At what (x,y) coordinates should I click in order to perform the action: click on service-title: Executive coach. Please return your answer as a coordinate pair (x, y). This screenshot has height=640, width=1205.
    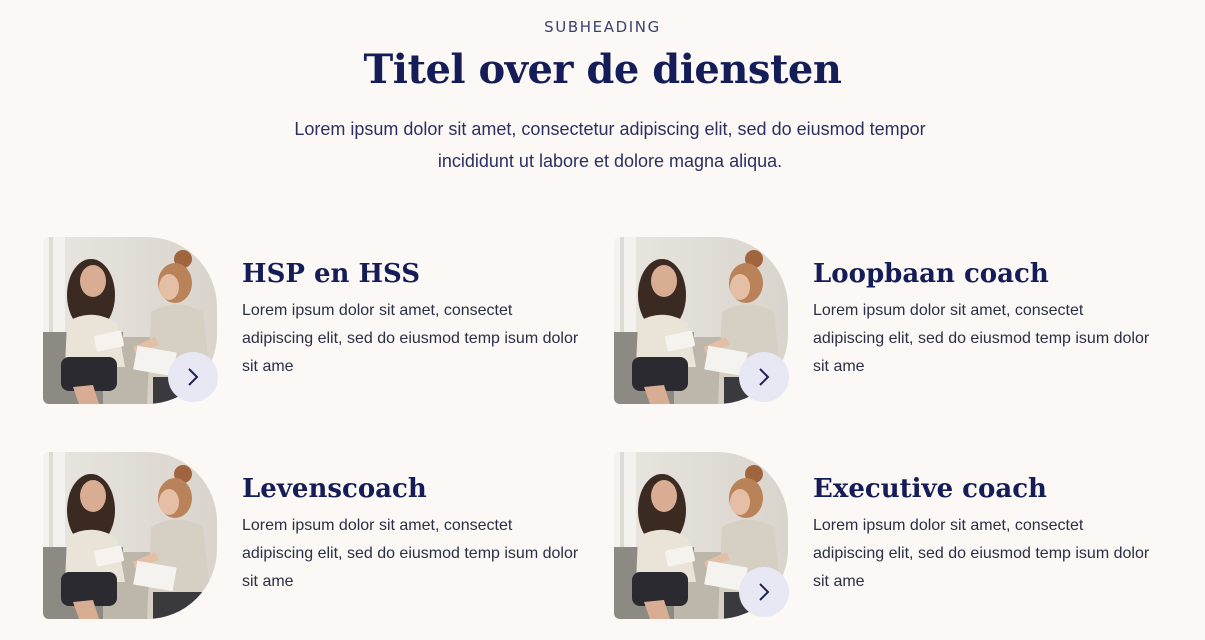
    Looking at the image, I should click on (930, 489).